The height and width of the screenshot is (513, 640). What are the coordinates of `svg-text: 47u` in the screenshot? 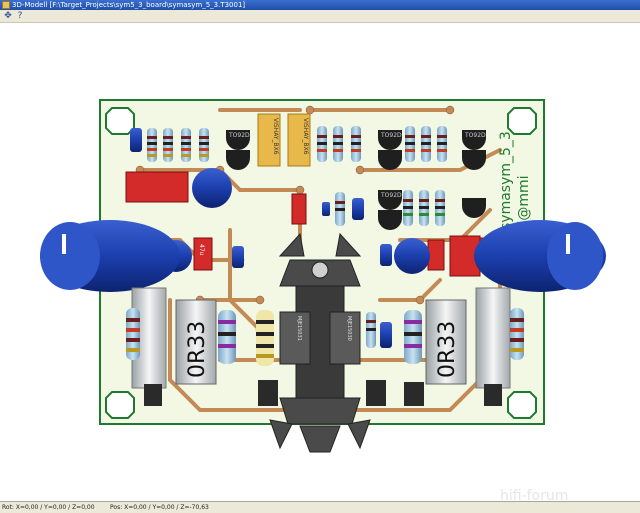 It's located at (201, 250).